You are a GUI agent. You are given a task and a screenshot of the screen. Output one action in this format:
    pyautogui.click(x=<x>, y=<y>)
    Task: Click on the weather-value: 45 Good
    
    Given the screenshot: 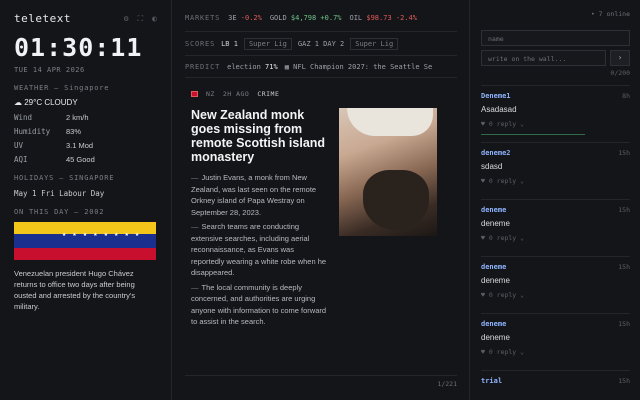 What is the action you would take?
    pyautogui.click(x=80, y=159)
    